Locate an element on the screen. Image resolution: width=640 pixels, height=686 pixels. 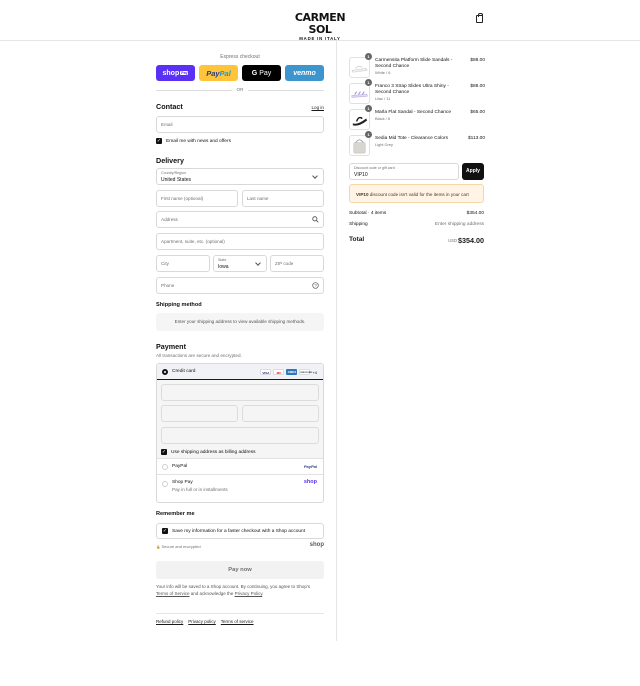
checkout-header: CARMEN SOL MADE IN ITALY is located at coordinates (320, 20).